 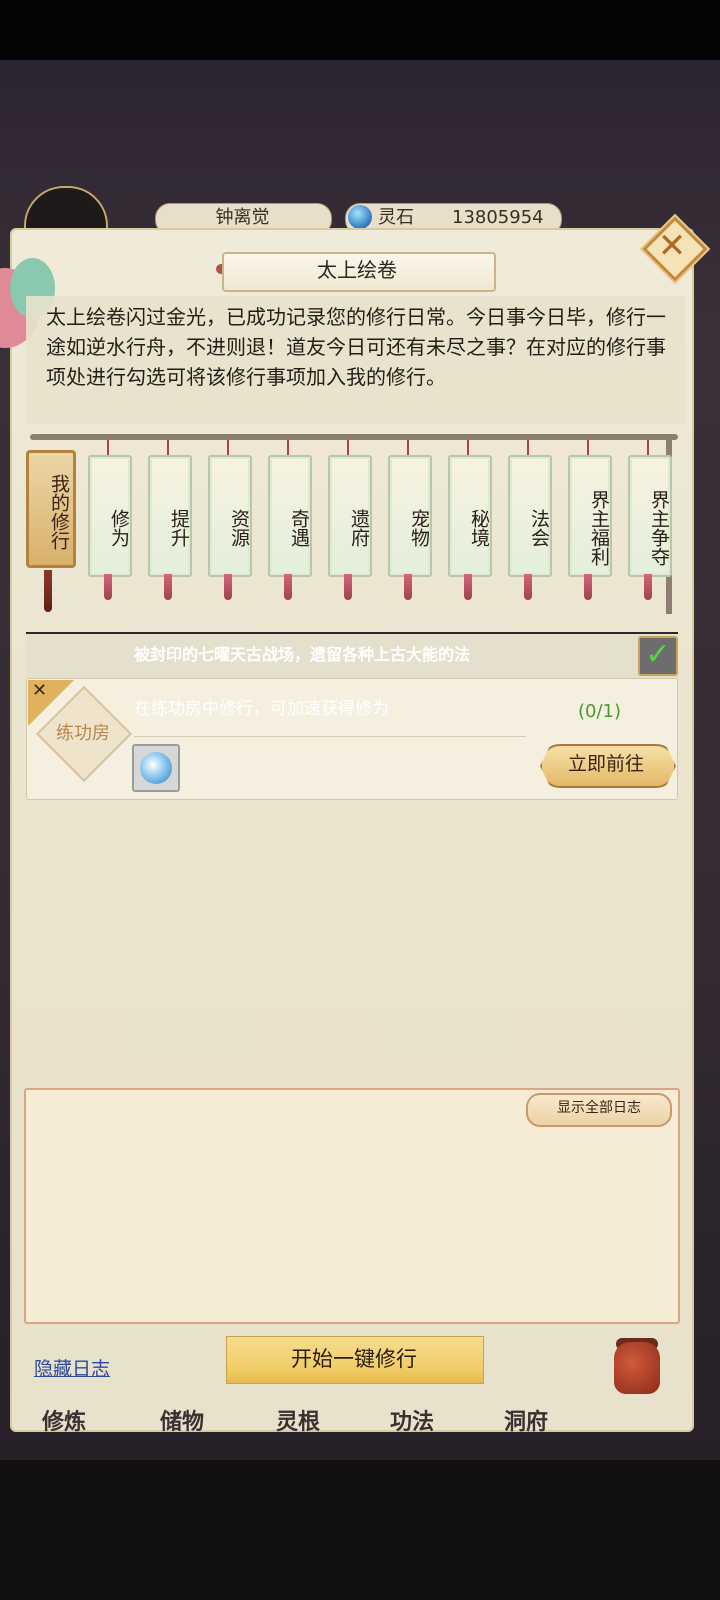 I want to click on show-all-log-button-label: 显示全部日志, so click(x=599, y=1108).